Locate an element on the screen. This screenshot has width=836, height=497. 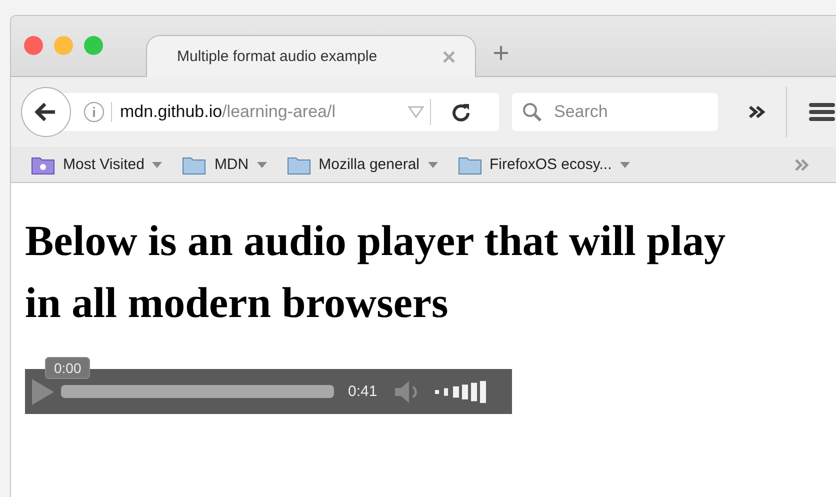
reload-icon is located at coordinates (461, 112).